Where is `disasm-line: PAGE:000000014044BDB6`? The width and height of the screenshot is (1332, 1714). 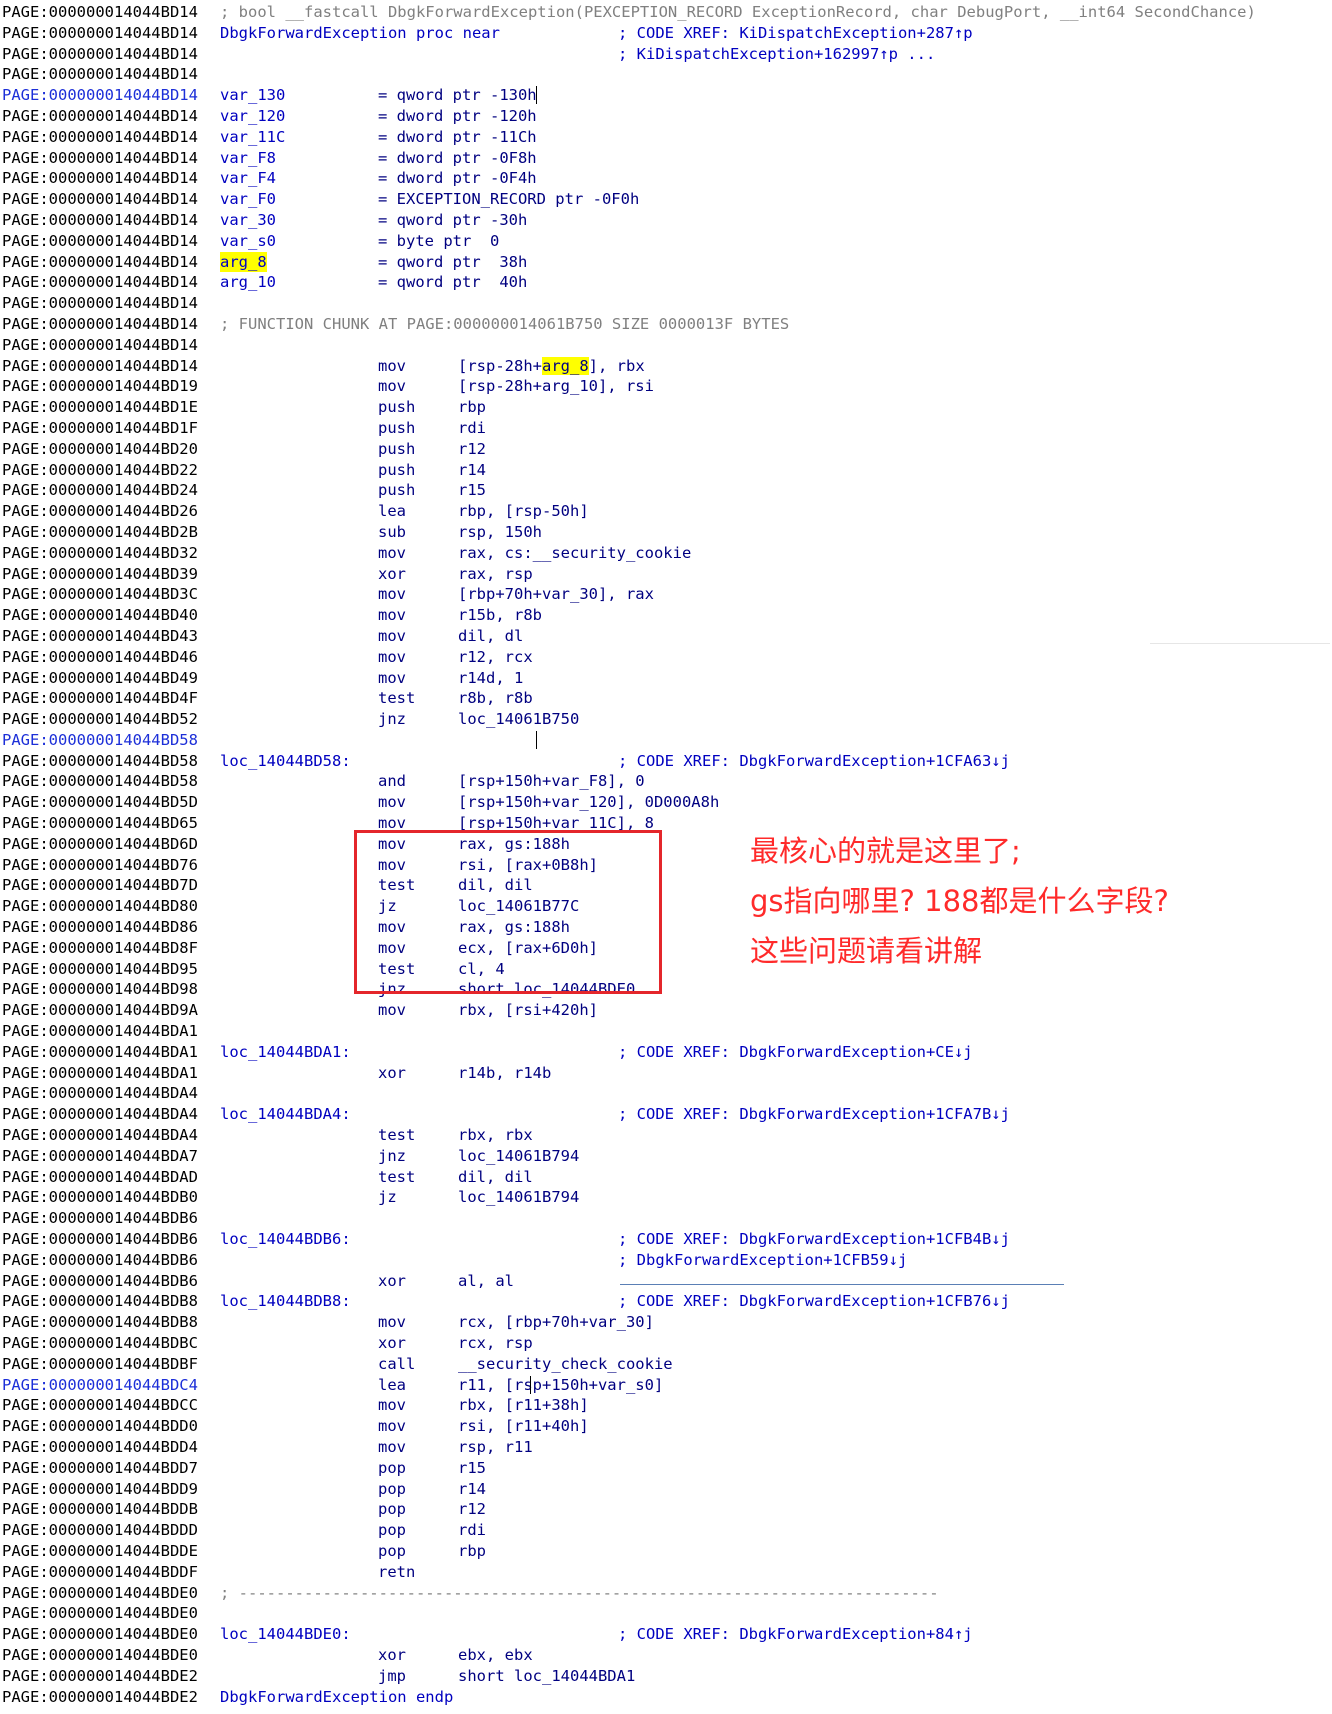
disasm-line: PAGE:000000014044BDB6 is located at coordinates (667, 1218).